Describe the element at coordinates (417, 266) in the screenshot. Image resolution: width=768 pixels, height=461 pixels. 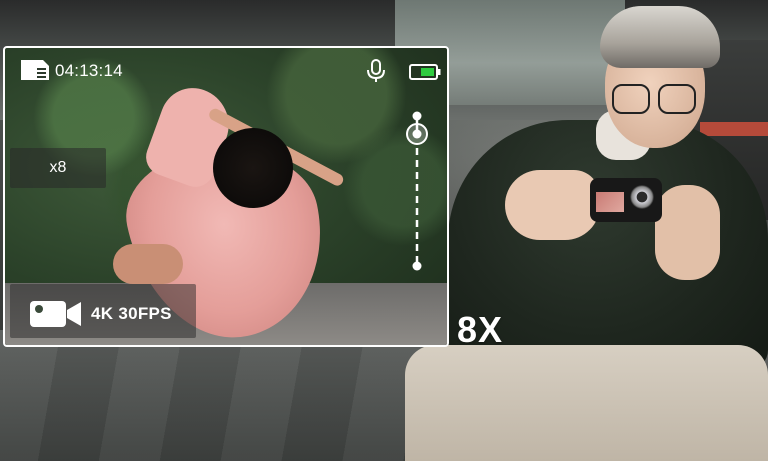
I see `zoom-slider-min-dot` at that location.